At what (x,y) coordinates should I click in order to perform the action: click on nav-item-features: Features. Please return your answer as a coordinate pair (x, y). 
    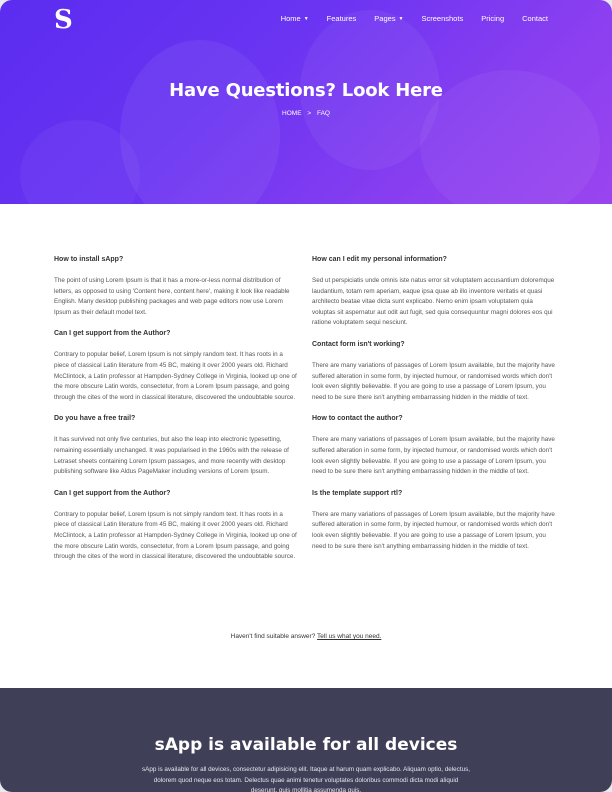
    Looking at the image, I should click on (342, 18).